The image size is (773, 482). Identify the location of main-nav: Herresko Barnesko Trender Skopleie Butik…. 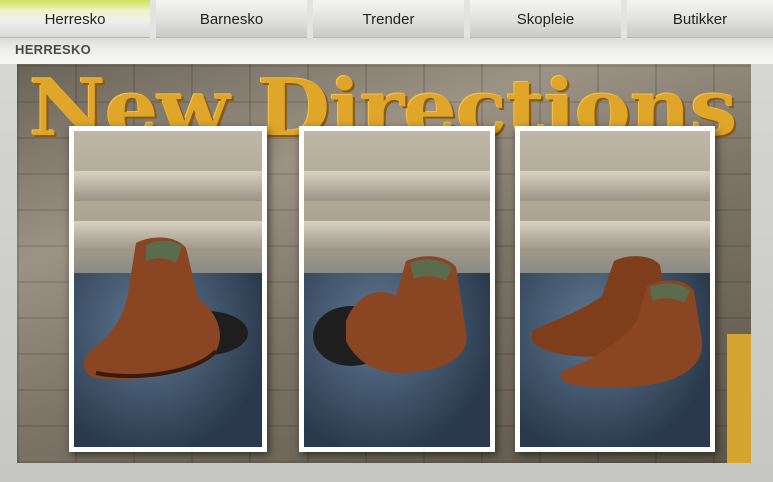
(386, 19).